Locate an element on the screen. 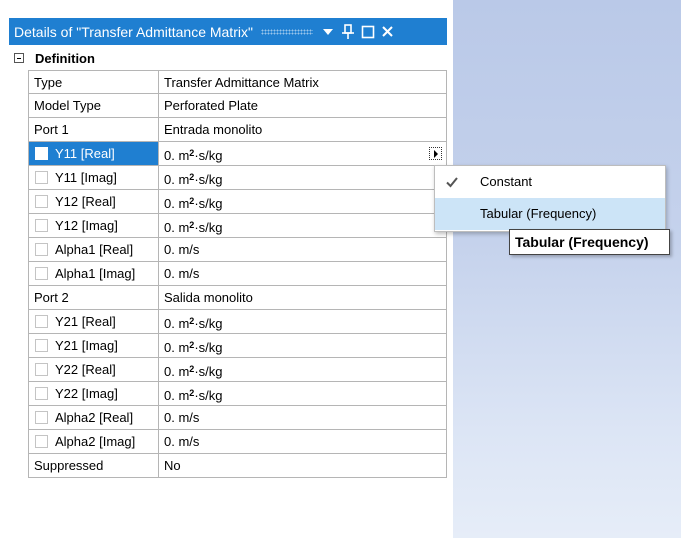 The height and width of the screenshot is (538, 681). property-value: Entrada monolito is located at coordinates (303, 130).